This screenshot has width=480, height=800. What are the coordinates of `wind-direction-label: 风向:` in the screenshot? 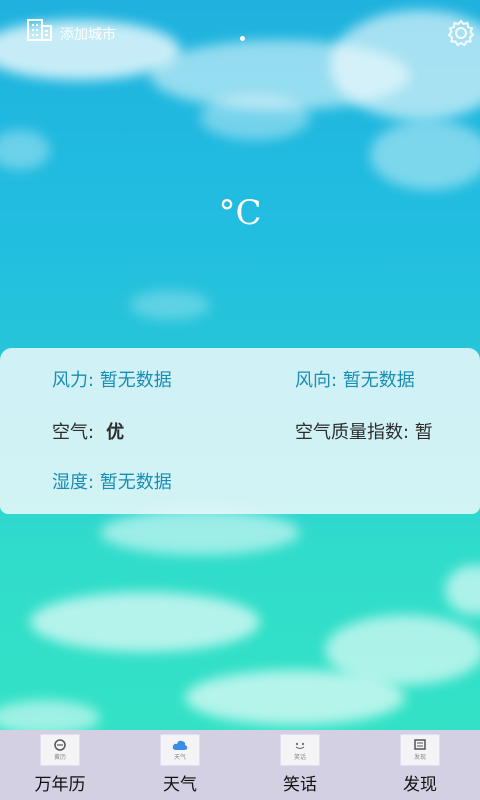 It's located at (316, 380).